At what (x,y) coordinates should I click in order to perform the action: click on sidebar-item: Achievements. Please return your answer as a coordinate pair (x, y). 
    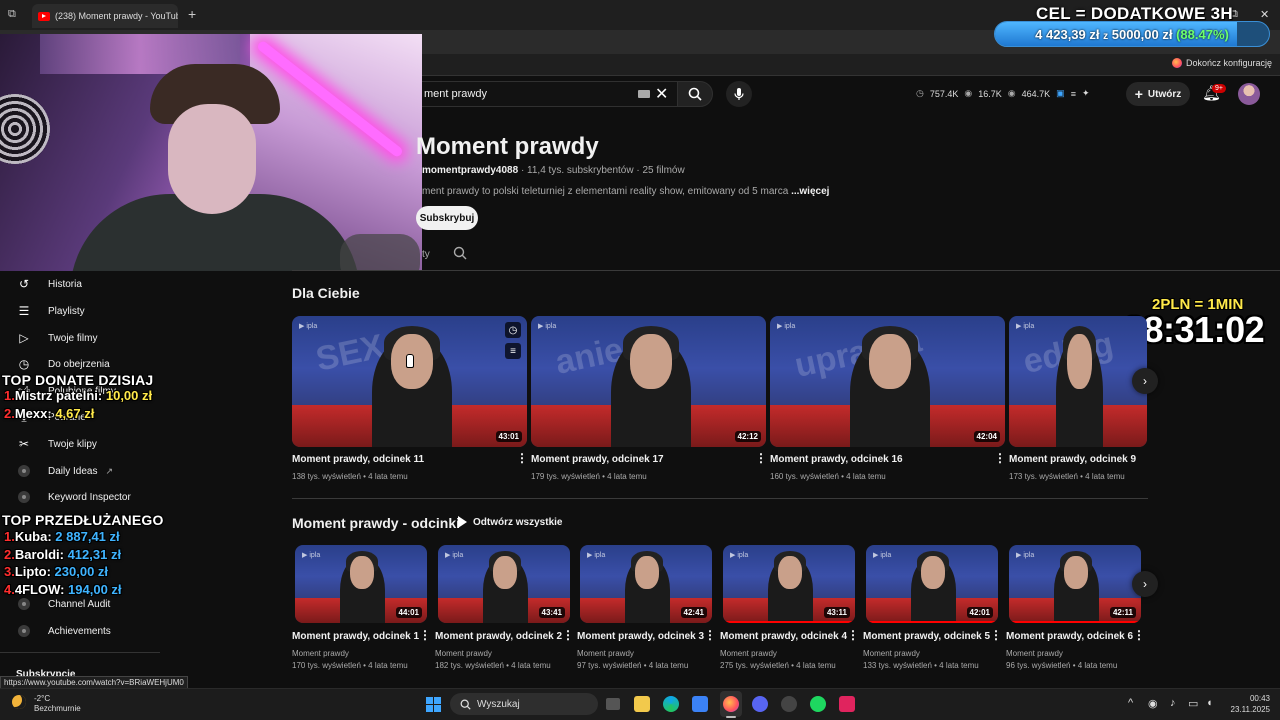
    Looking at the image, I should click on (63, 631).